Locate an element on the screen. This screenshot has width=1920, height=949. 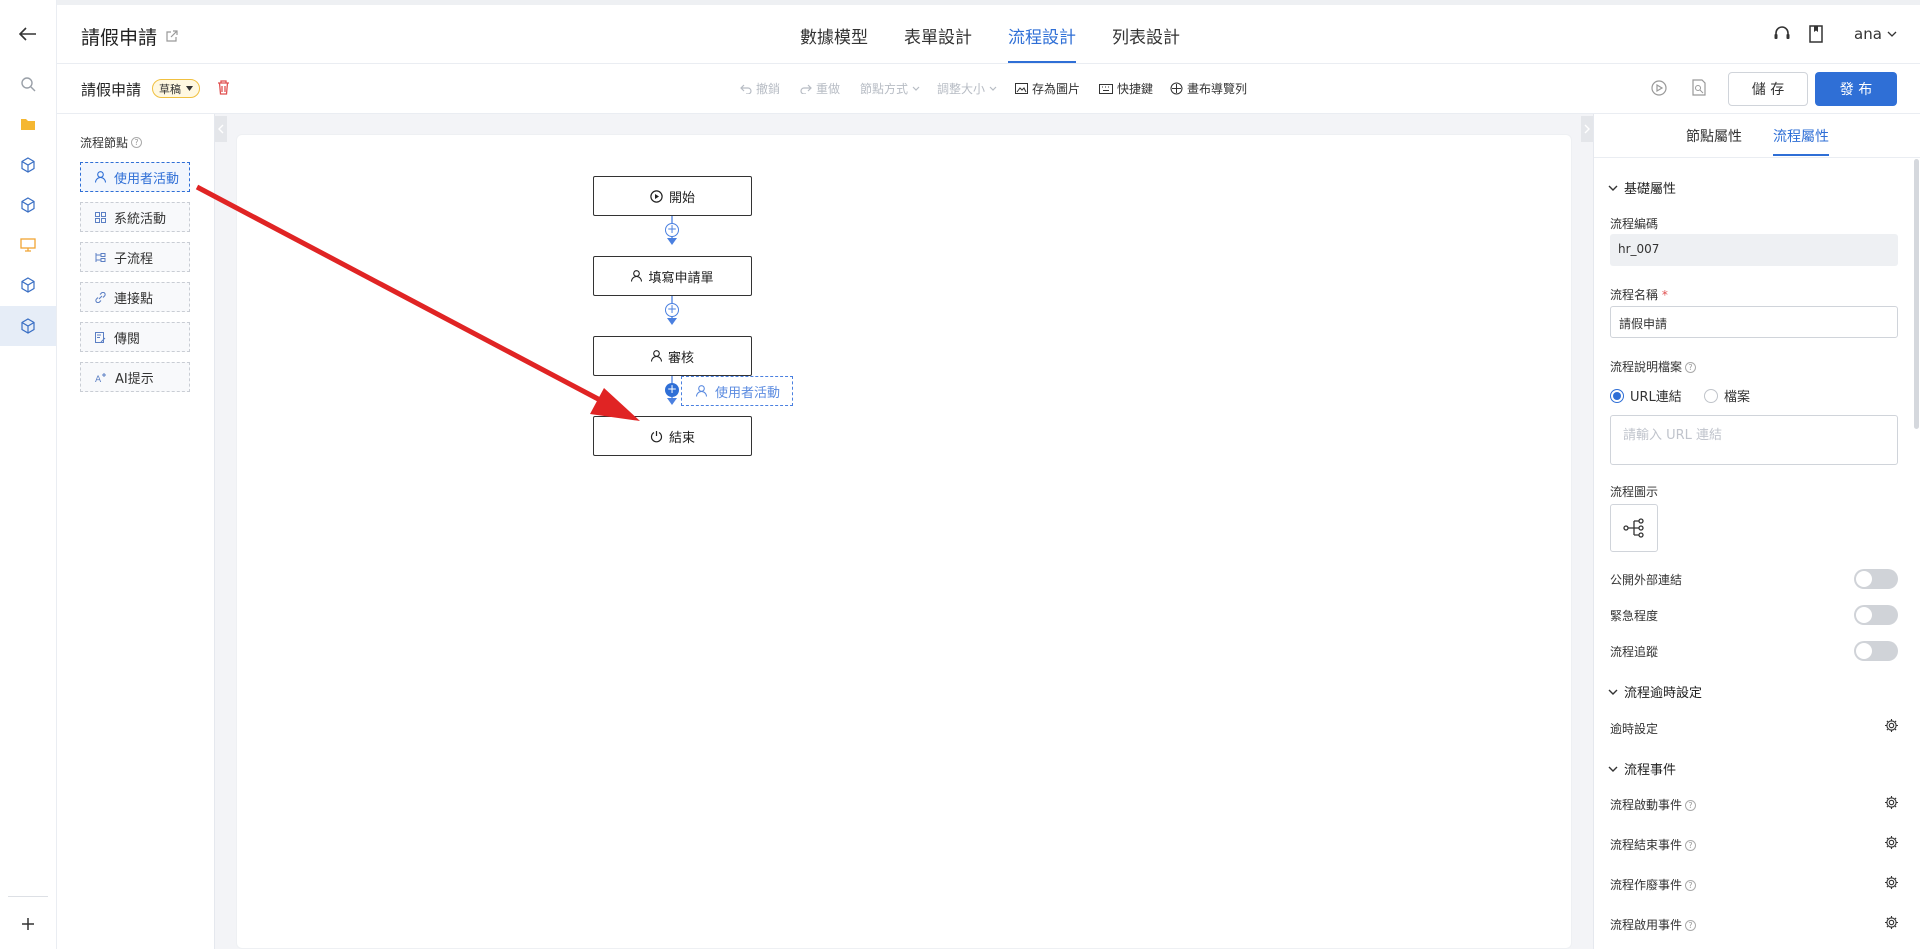
flow-icon-picker is located at coordinates (1634, 528).